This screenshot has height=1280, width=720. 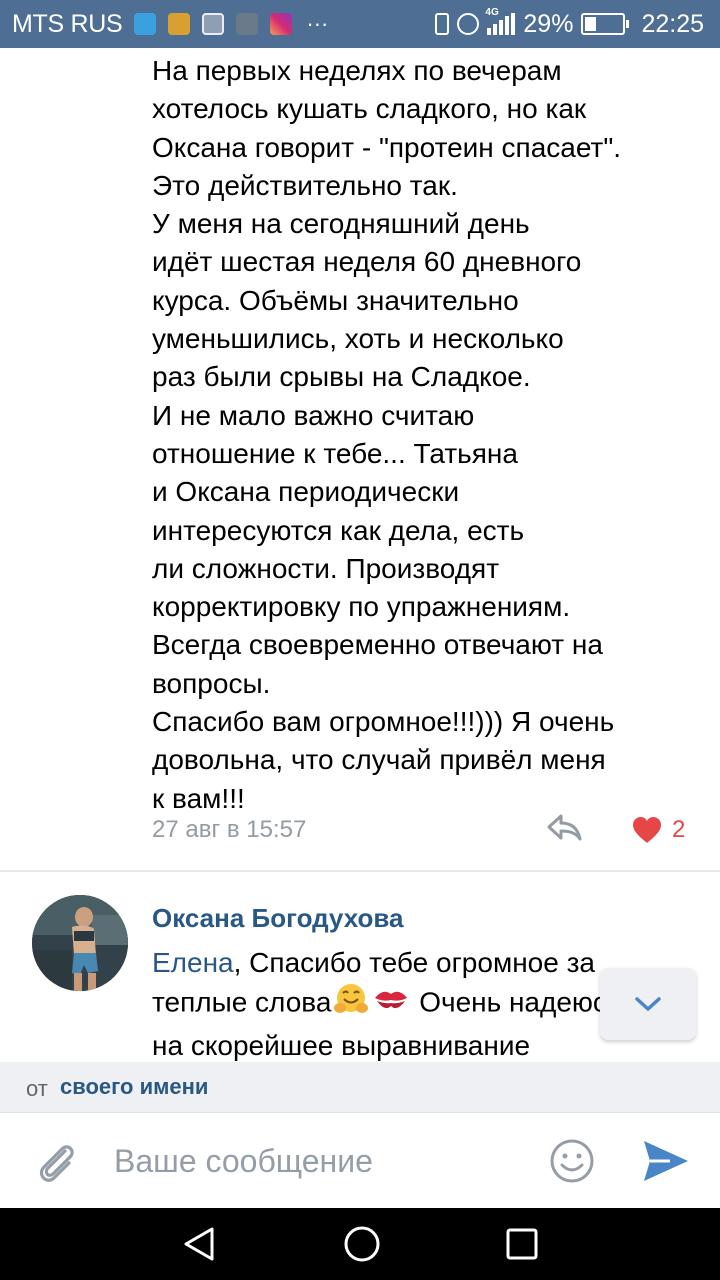 What do you see at coordinates (377, 645) in the screenshot?
I see `message-line: Всегда своевременно отвечают на` at bounding box center [377, 645].